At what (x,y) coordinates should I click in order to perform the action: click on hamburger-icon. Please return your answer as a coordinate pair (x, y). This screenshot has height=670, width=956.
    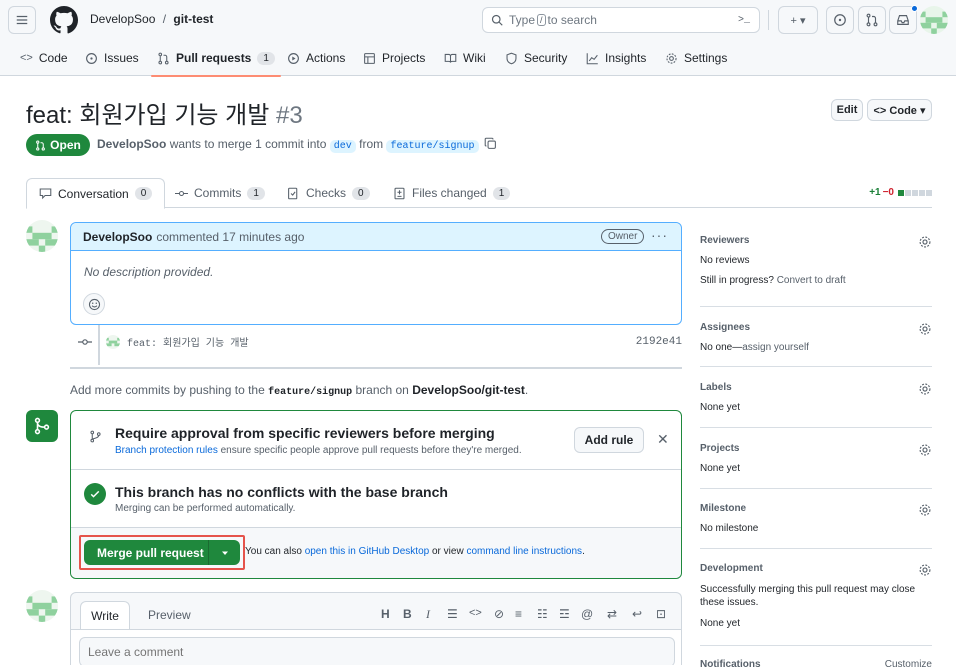
    Looking at the image, I should click on (22, 20).